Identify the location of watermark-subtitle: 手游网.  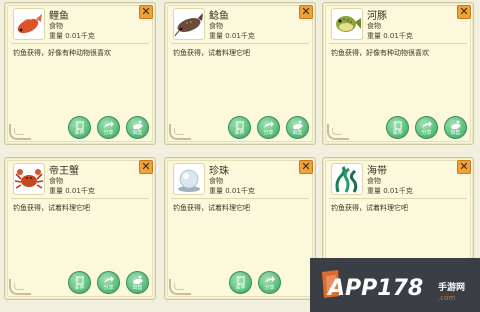
(452, 288).